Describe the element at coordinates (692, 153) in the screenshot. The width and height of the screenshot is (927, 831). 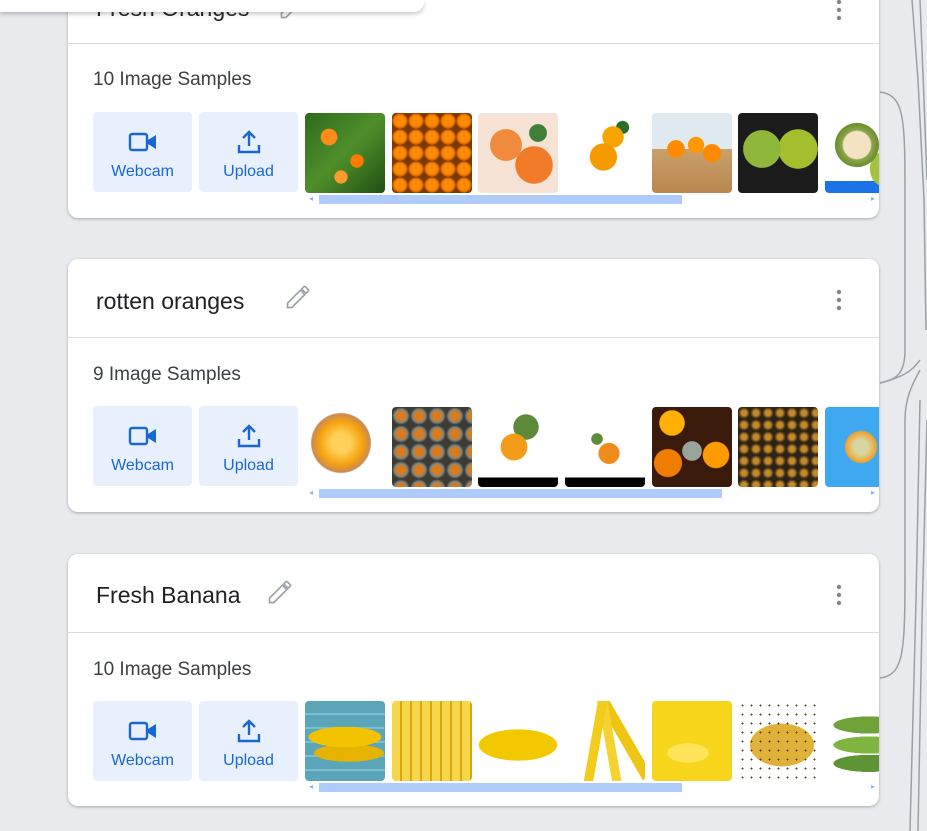
I see `orange-basket-photo` at that location.